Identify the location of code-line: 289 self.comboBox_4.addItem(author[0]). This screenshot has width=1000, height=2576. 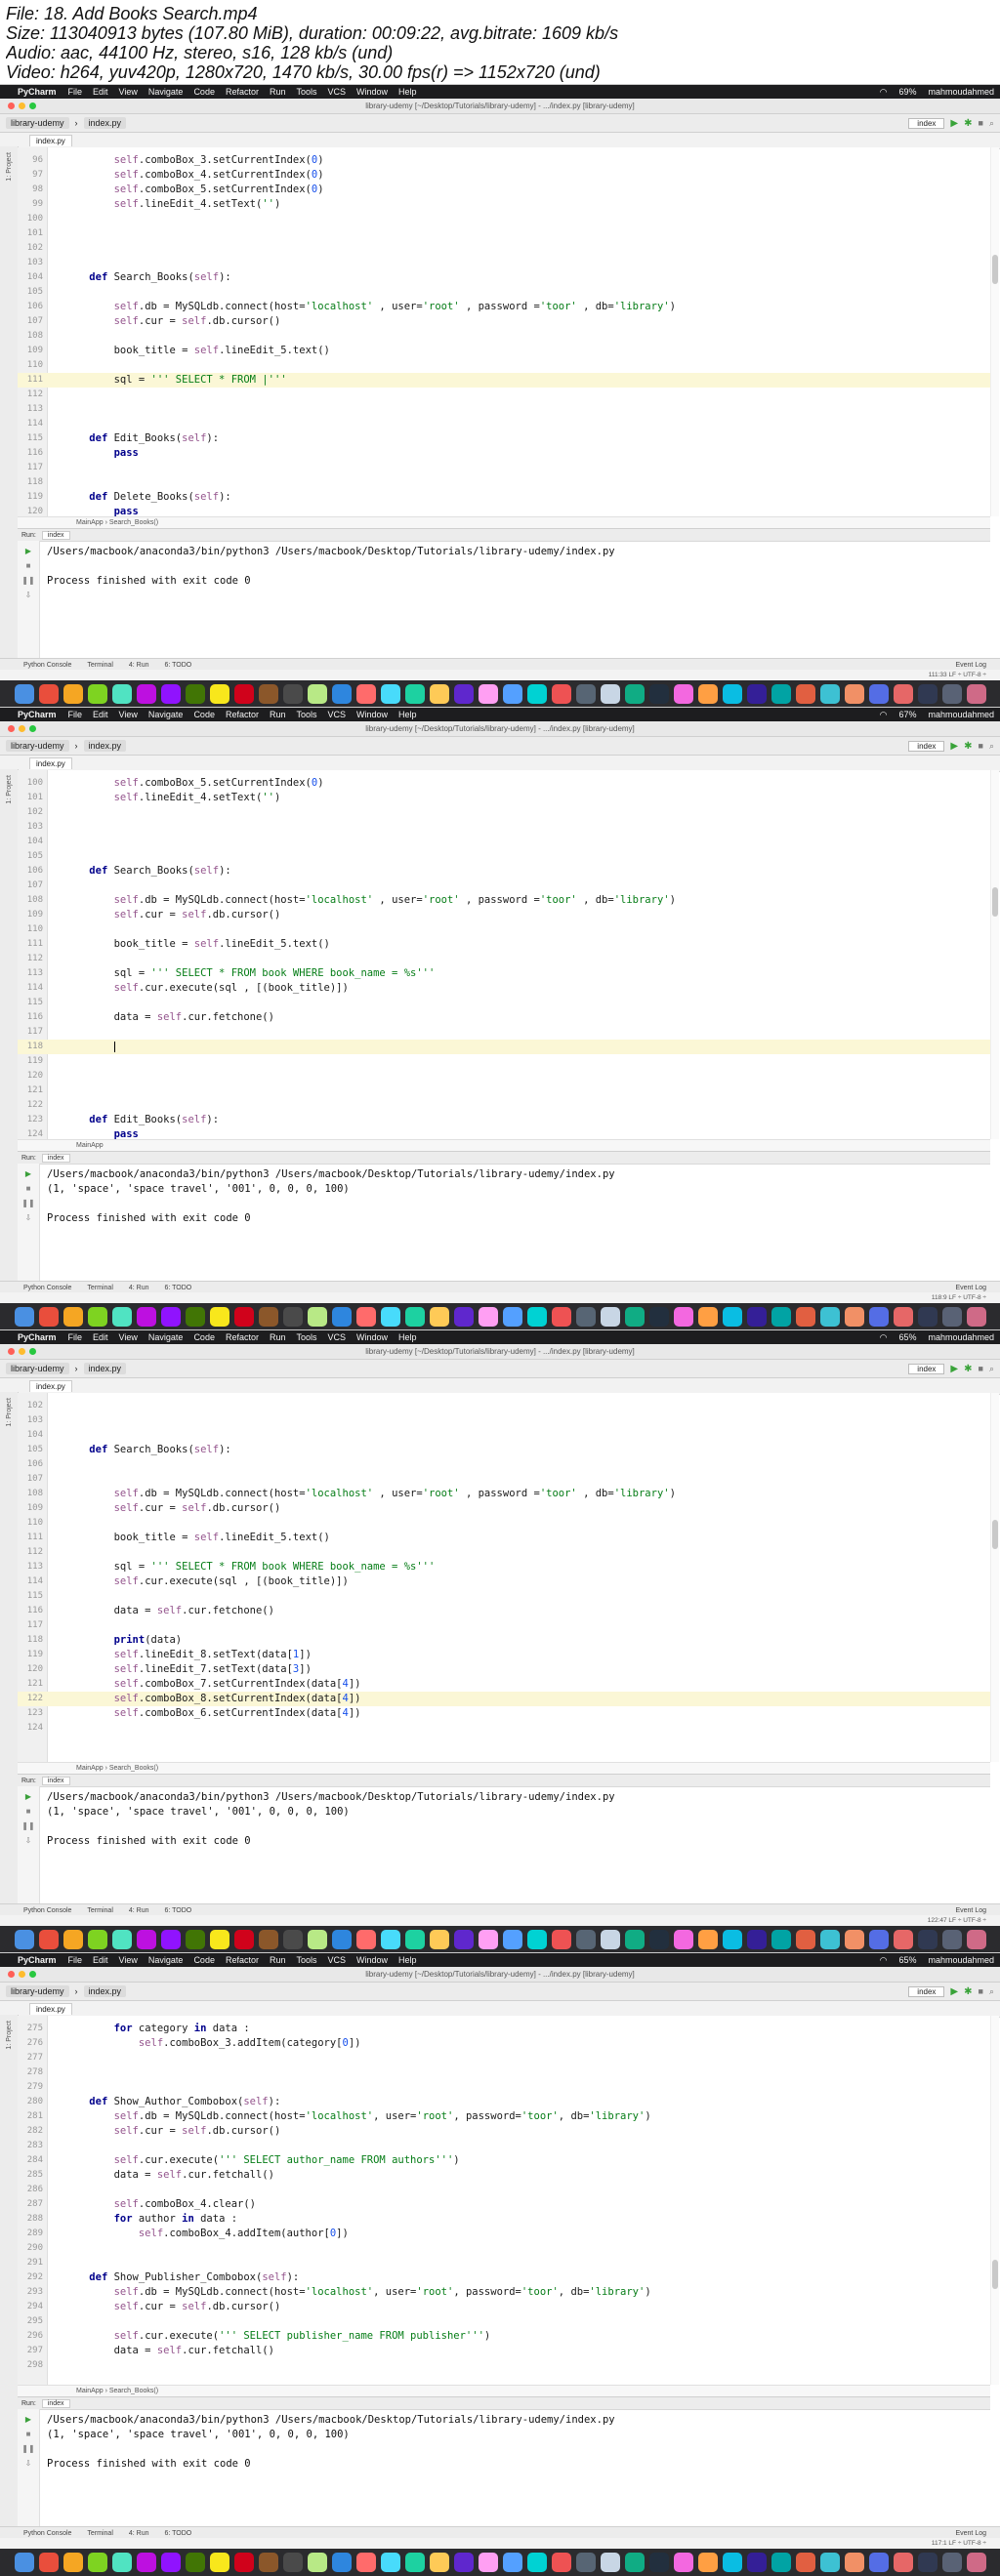
(504, 2234).